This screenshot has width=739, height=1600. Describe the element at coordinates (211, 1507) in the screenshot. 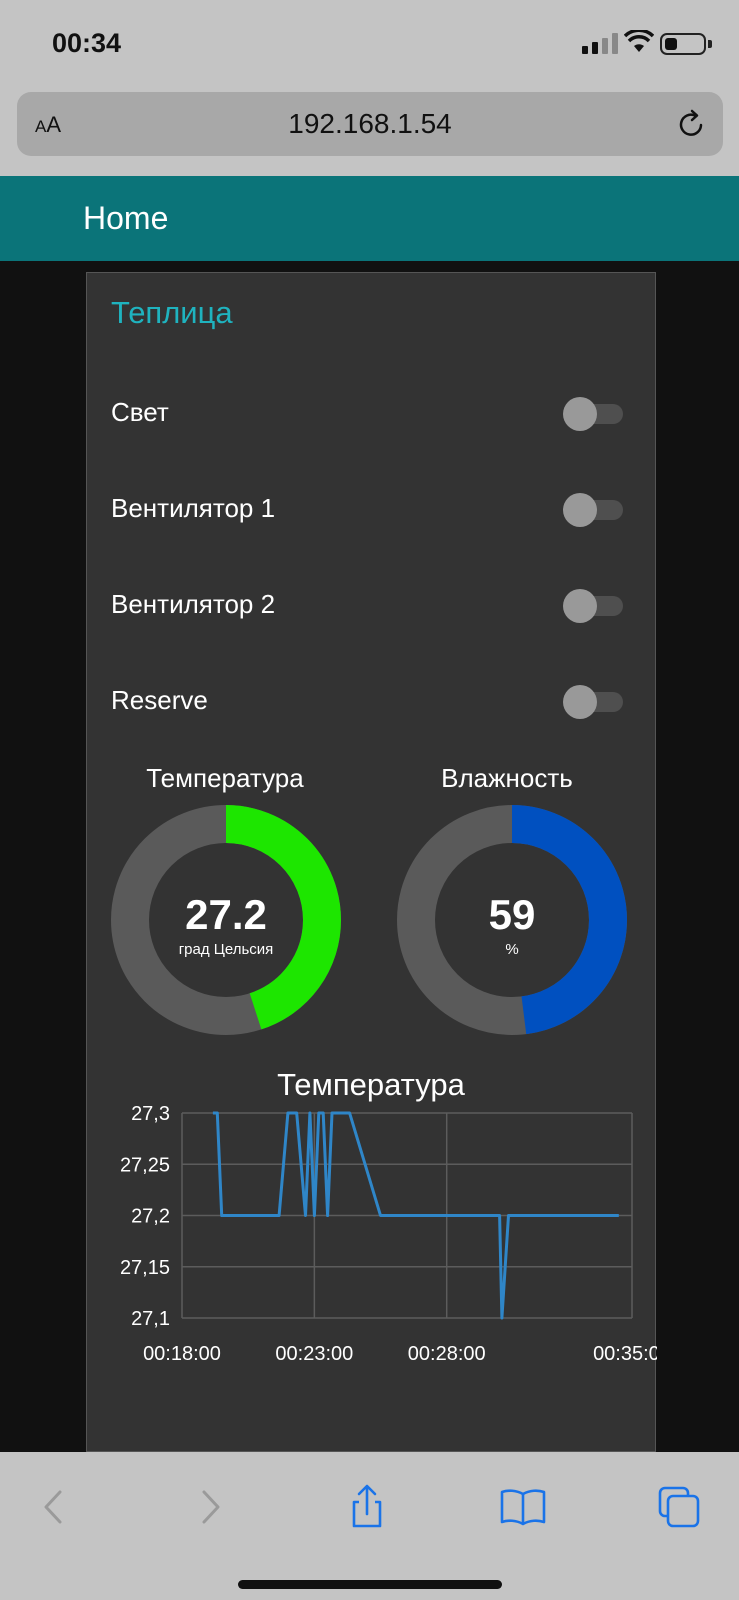

I see `forward-icon` at that location.